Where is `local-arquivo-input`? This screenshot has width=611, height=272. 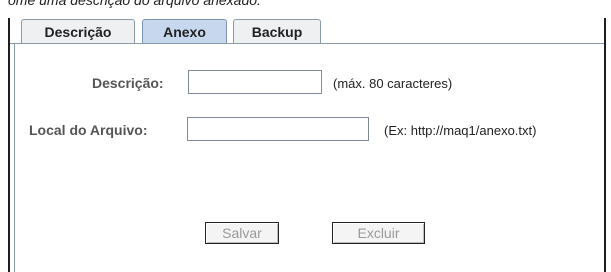
local-arquivo-input is located at coordinates (278, 129).